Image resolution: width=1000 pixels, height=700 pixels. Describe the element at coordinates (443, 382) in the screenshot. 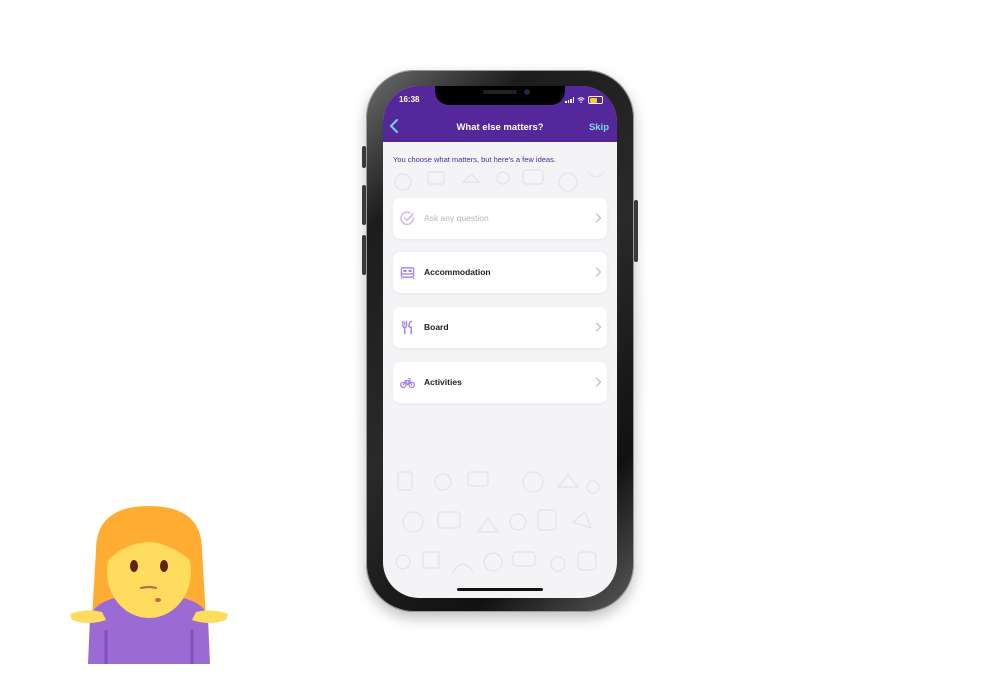

I see `list-item-label: Activities` at that location.